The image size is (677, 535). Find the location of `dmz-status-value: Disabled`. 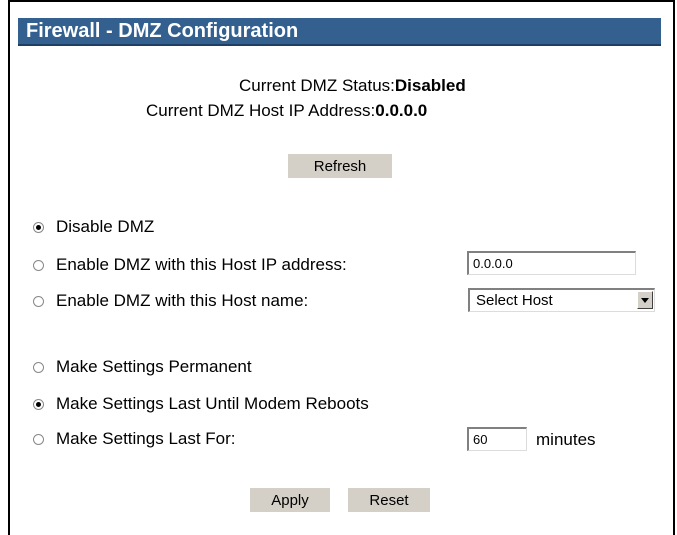

dmz-status-value: Disabled is located at coordinates (430, 85).